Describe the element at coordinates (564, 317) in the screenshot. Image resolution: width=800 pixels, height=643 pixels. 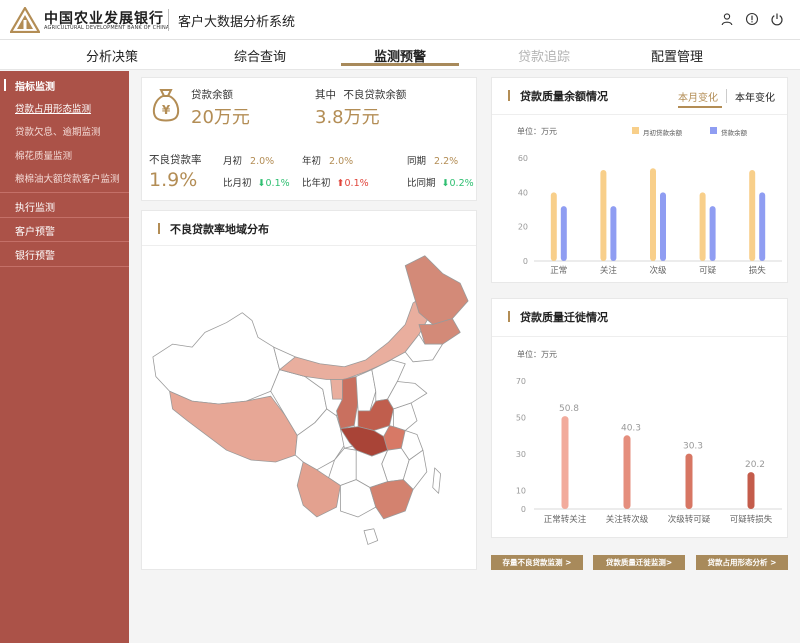
I see `chart2-title: 贷款质量迁徙情况` at that location.